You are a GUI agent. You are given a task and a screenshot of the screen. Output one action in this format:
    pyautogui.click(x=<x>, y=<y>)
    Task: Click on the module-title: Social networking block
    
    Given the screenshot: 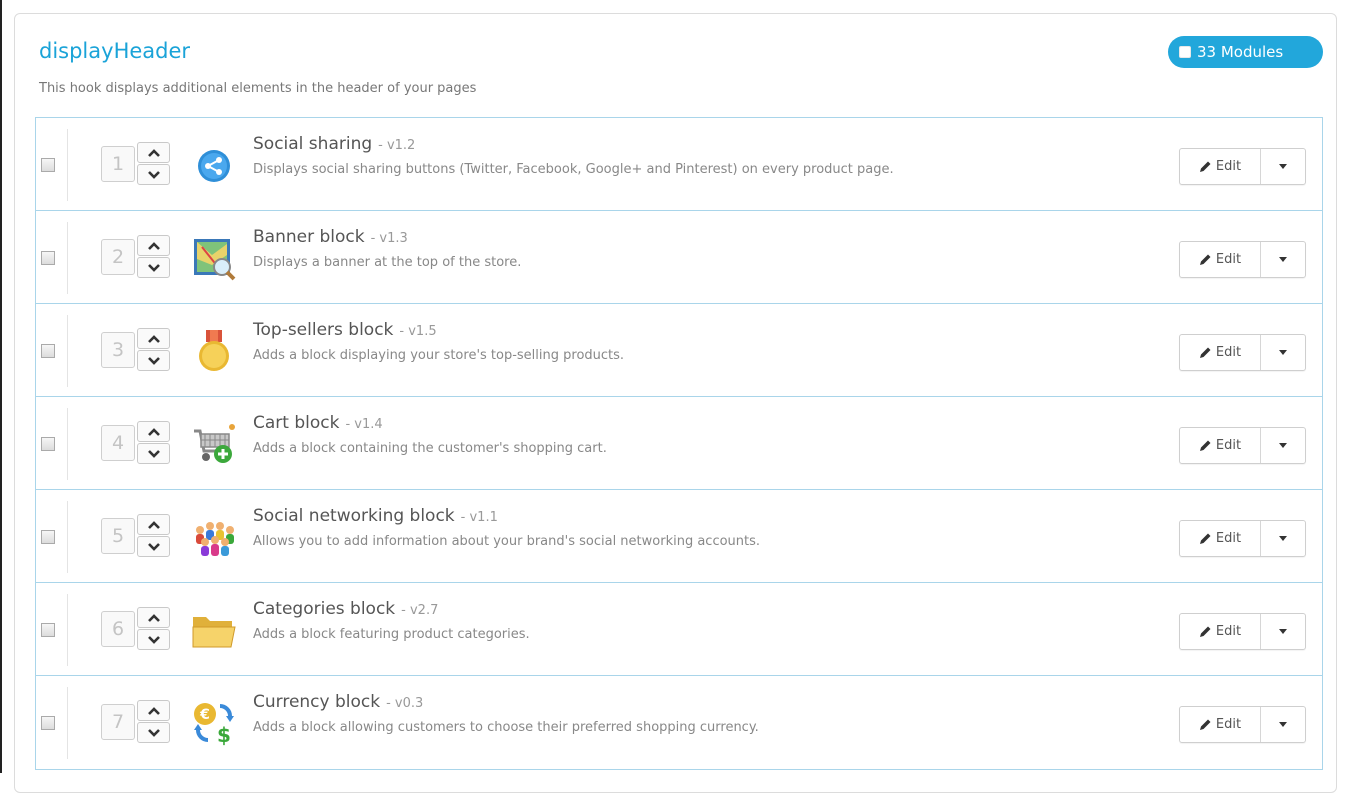 What is the action you would take?
    pyautogui.click(x=354, y=516)
    